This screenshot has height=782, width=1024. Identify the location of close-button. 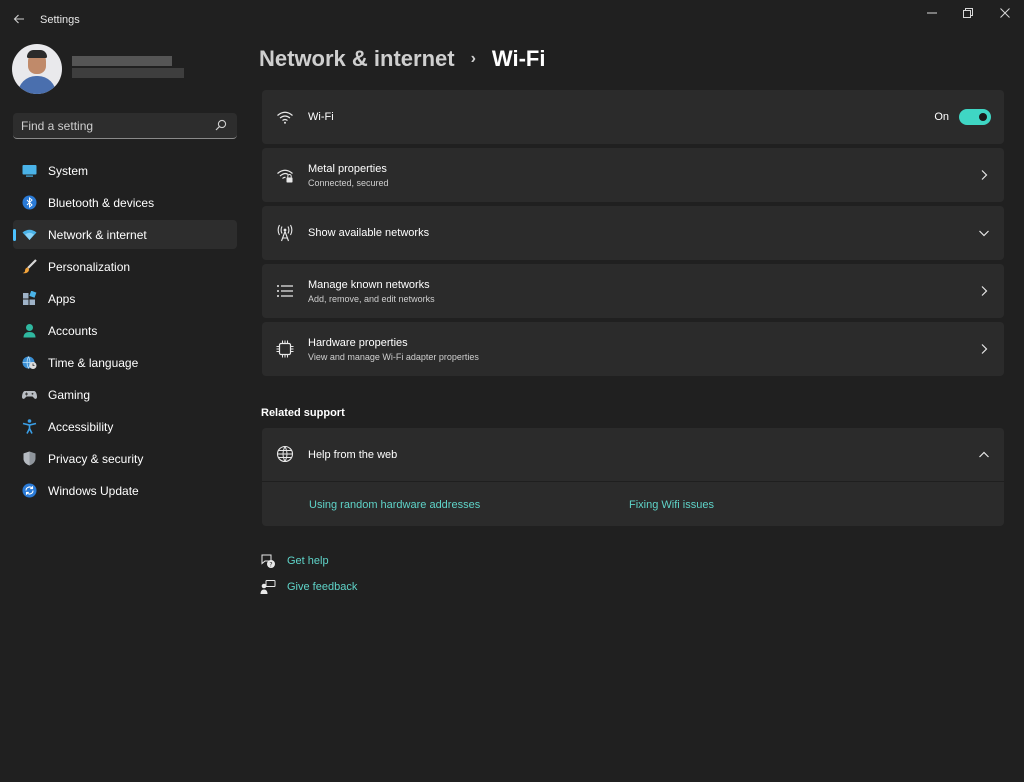
(1005, 13).